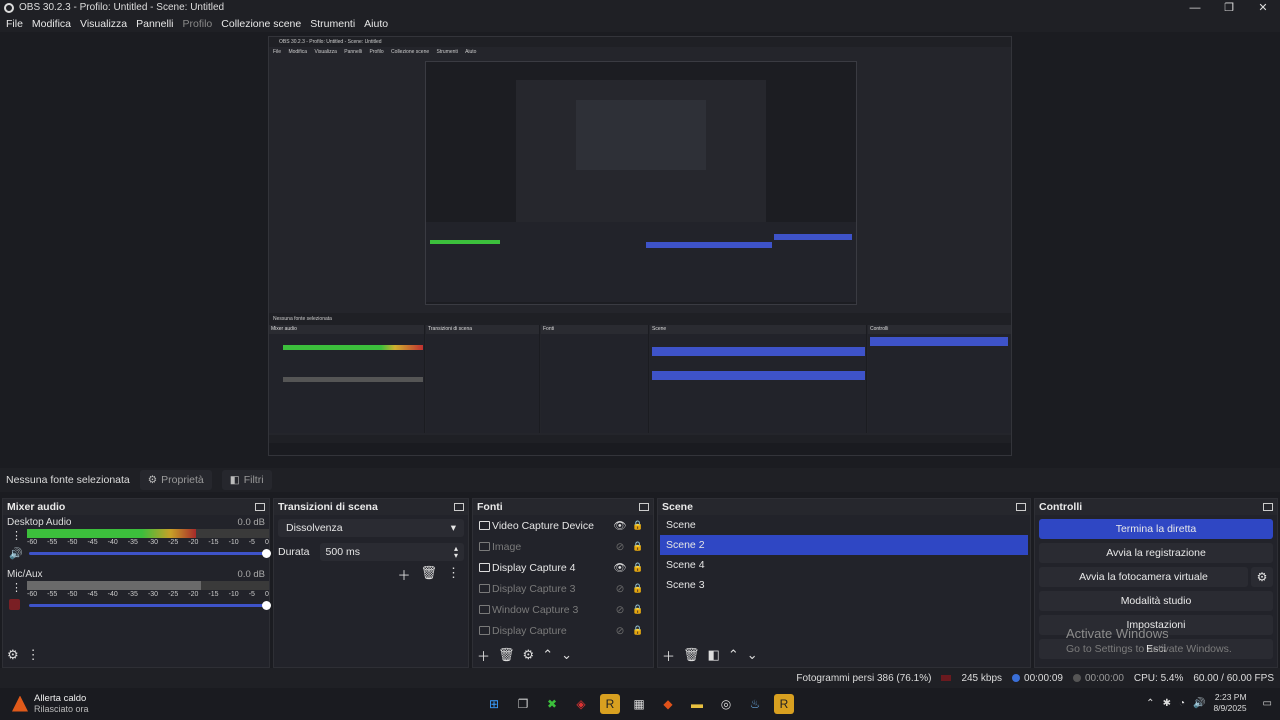  What do you see at coordinates (9, 7) in the screenshot?
I see `obs-logo-icon` at bounding box center [9, 7].